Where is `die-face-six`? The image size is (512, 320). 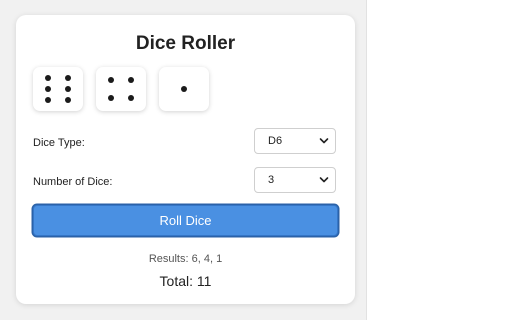
die-face-six is located at coordinates (58, 89).